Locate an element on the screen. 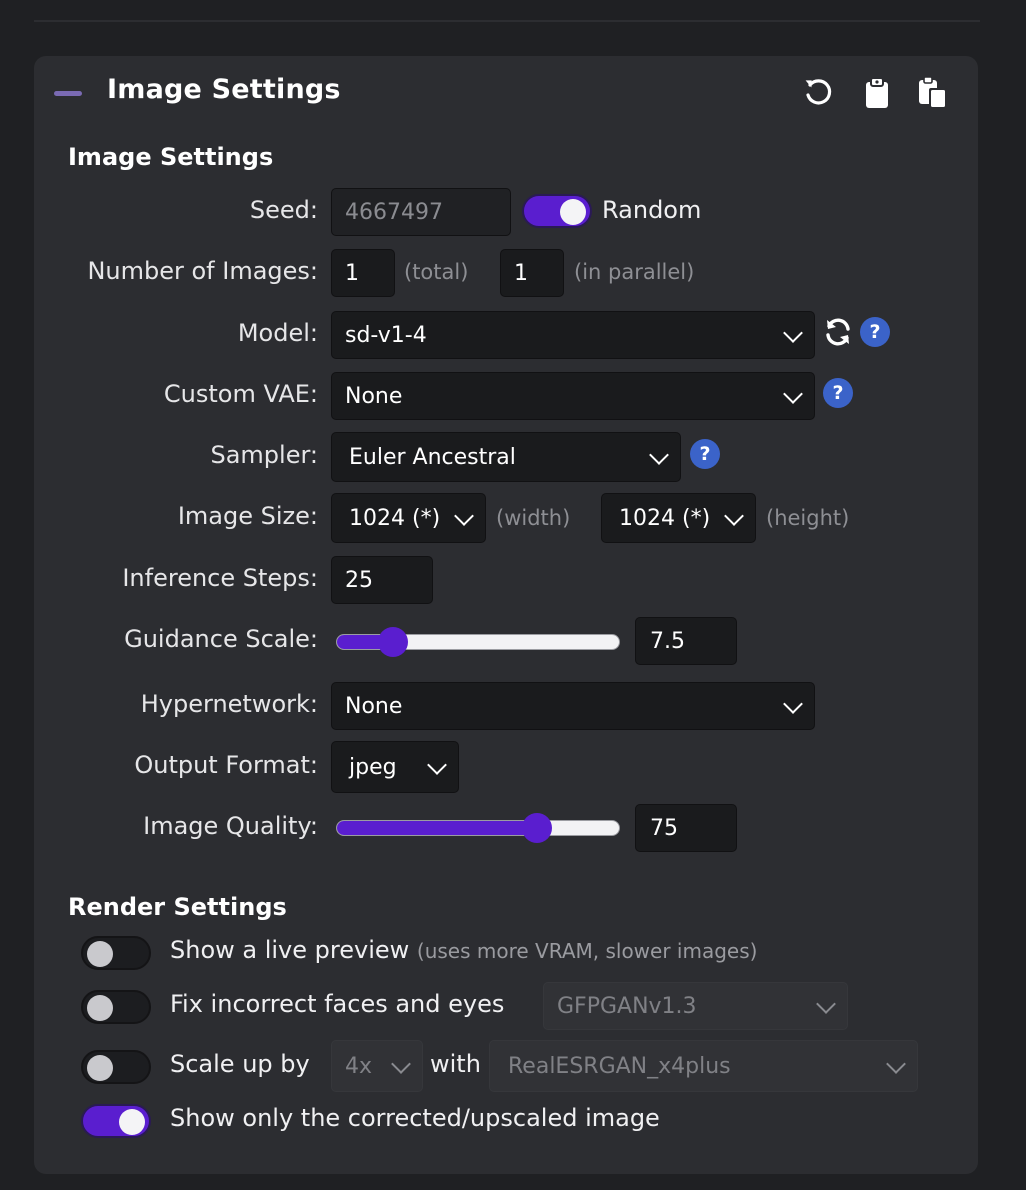 The width and height of the screenshot is (1026, 1190). height-value: 1024 (*) is located at coordinates (665, 518).